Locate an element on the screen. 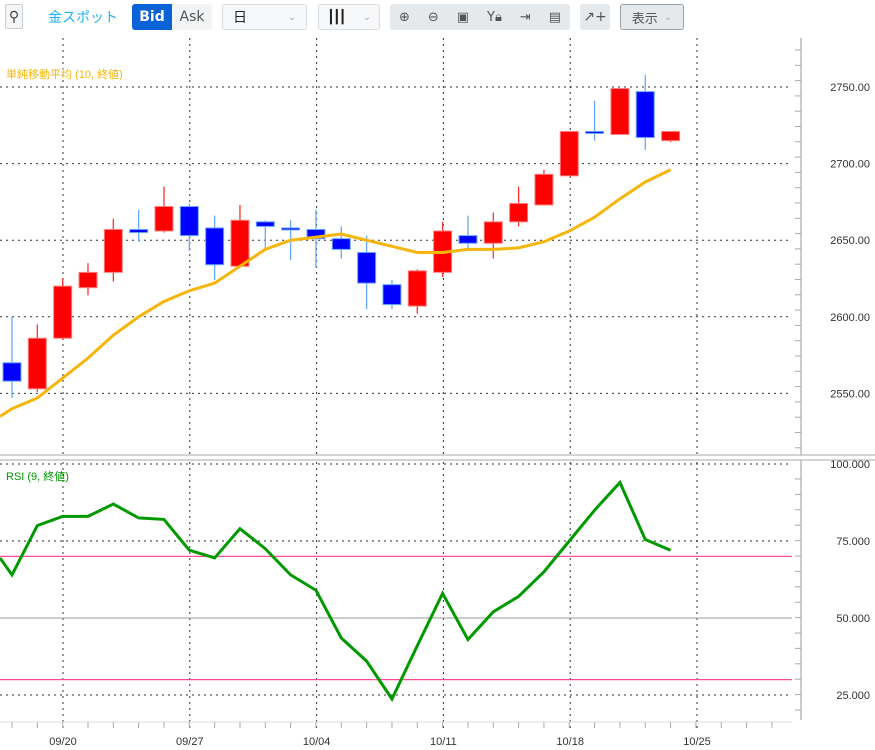 The width and height of the screenshot is (875, 750). fit-icon: ▣ is located at coordinates (463, 17).